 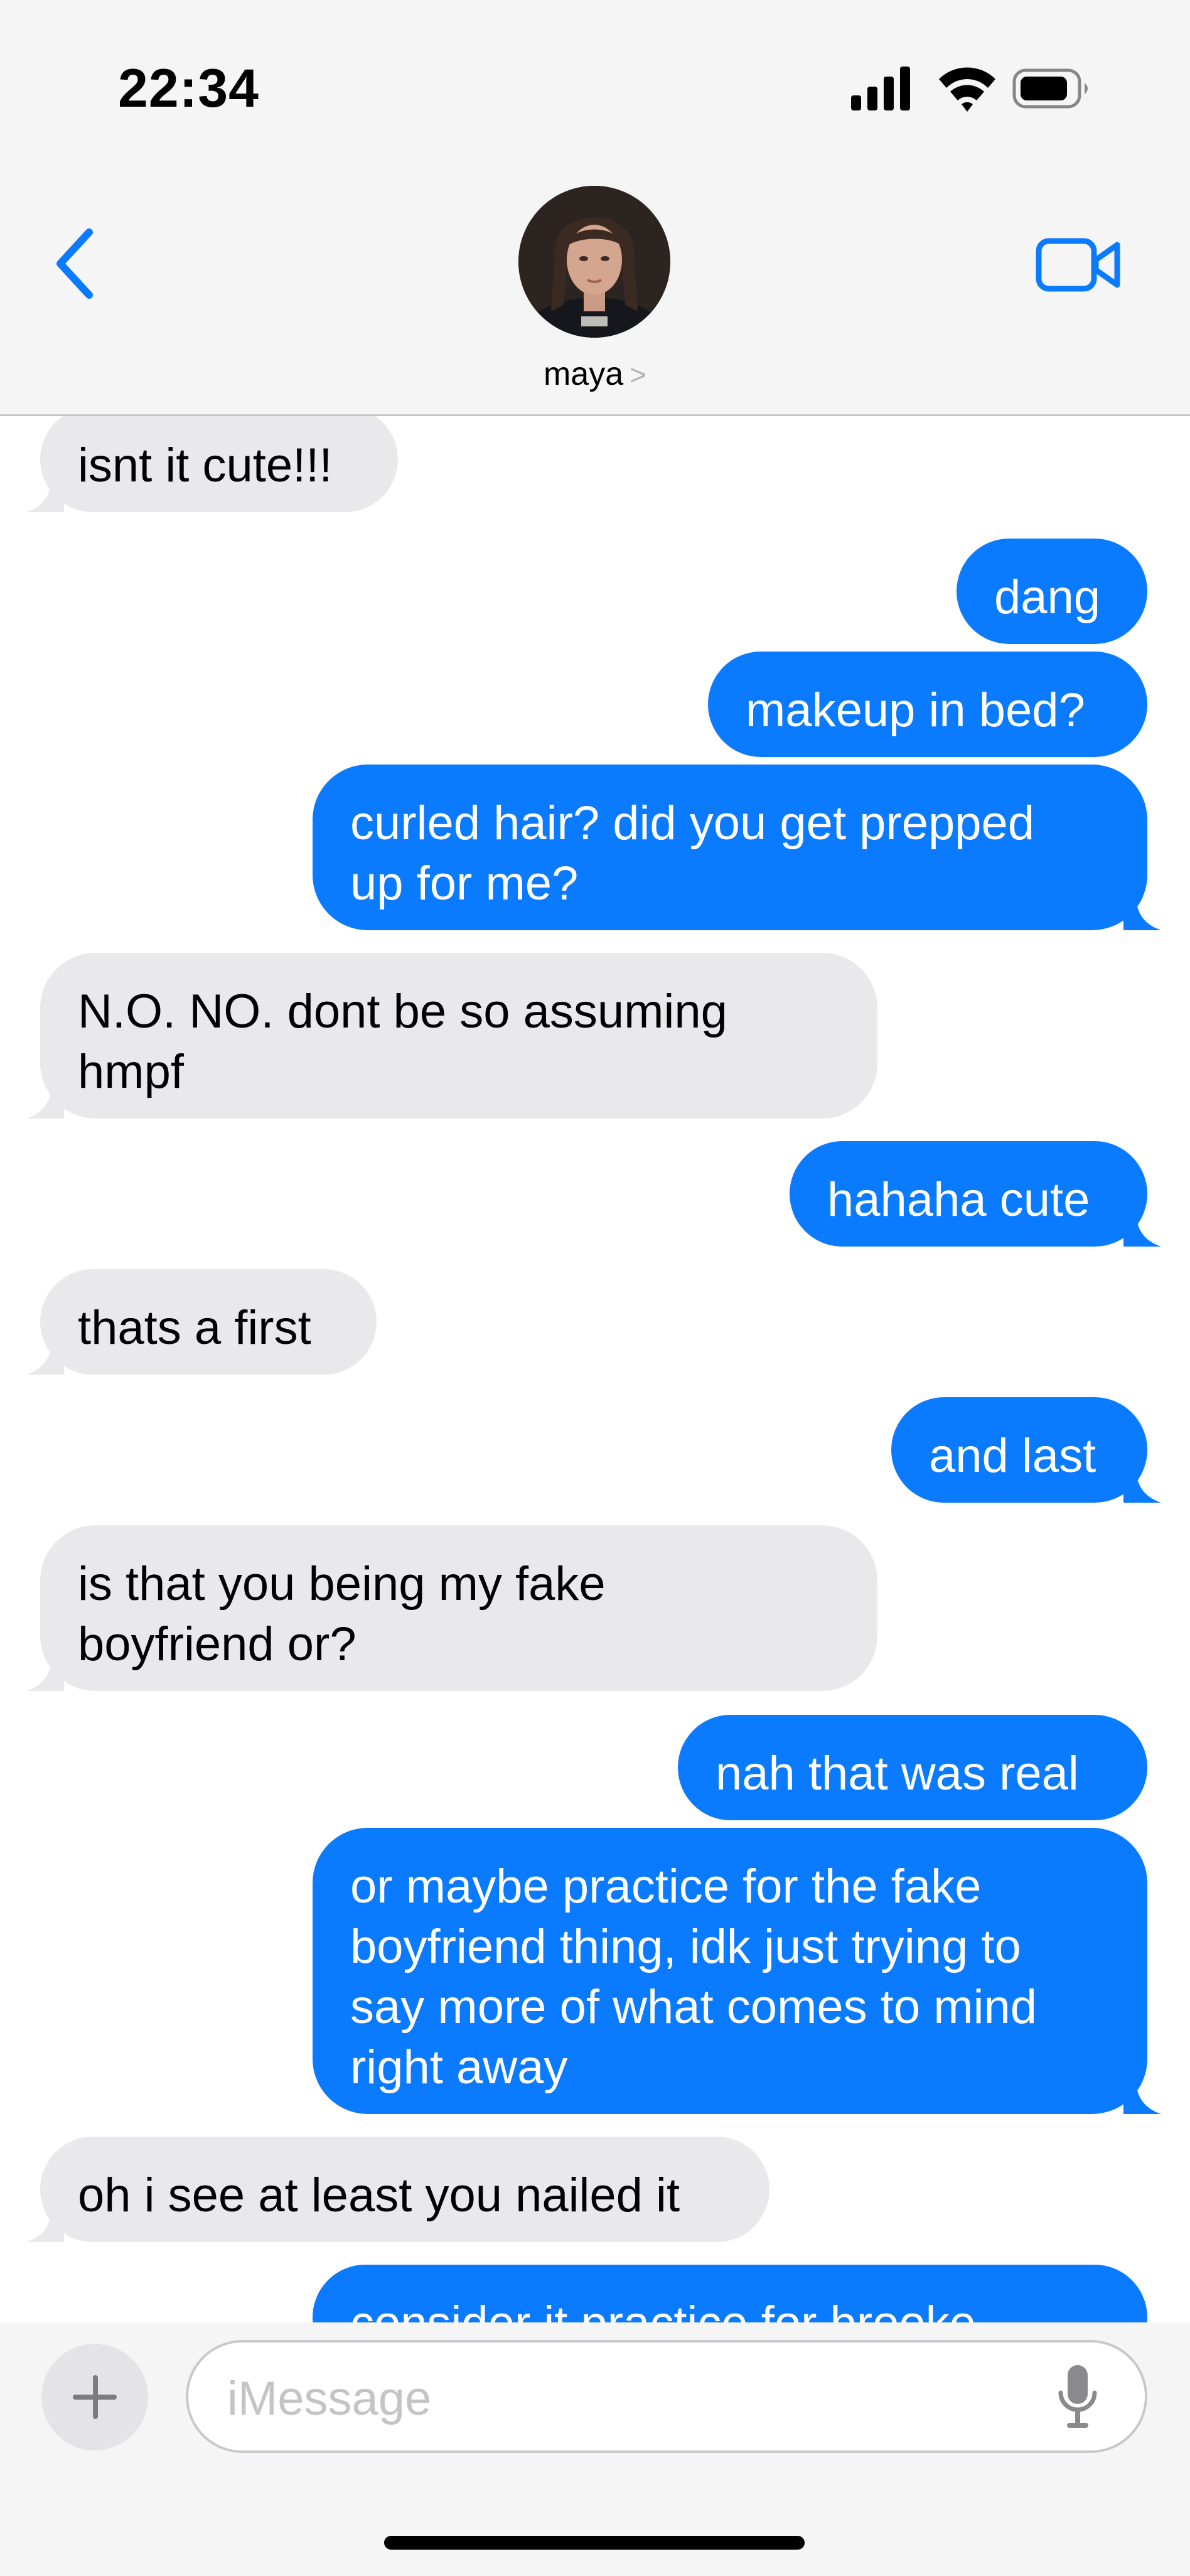 I want to click on message-line: right away, so click(x=459, y=2067).